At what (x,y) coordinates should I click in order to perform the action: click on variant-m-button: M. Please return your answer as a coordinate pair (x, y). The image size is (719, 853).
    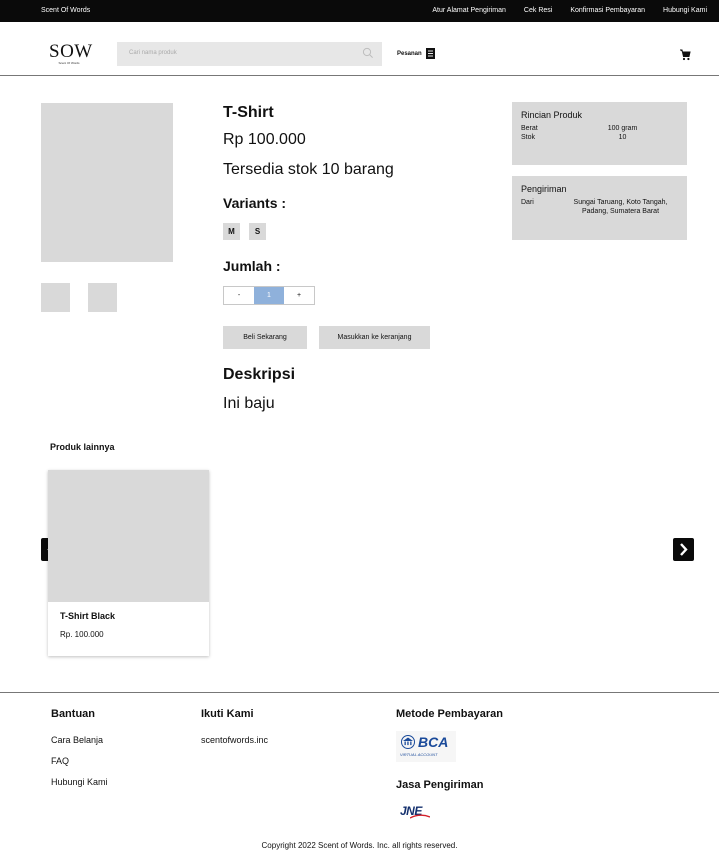
    Looking at the image, I should click on (231, 231).